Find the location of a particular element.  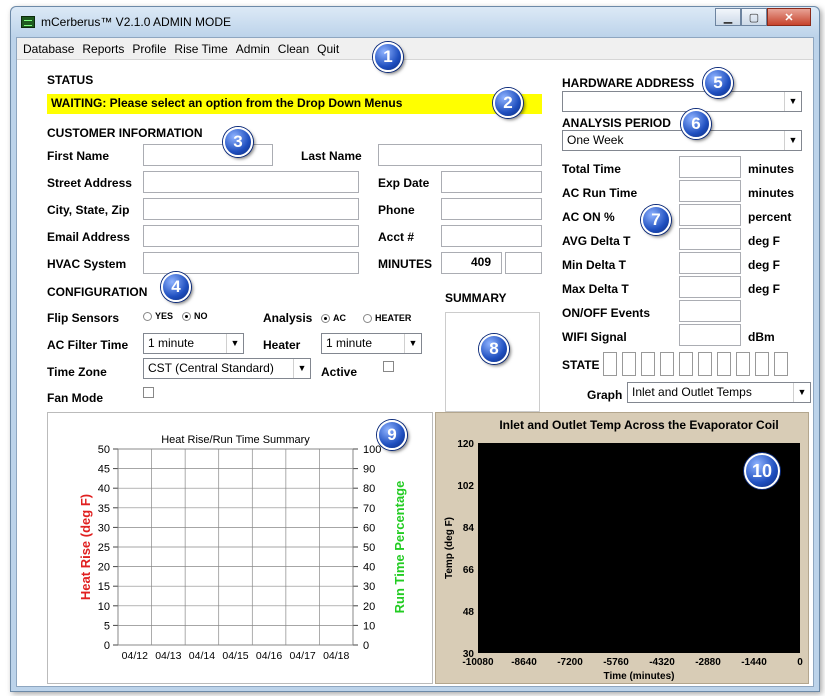

exp-date-field is located at coordinates (491, 182).